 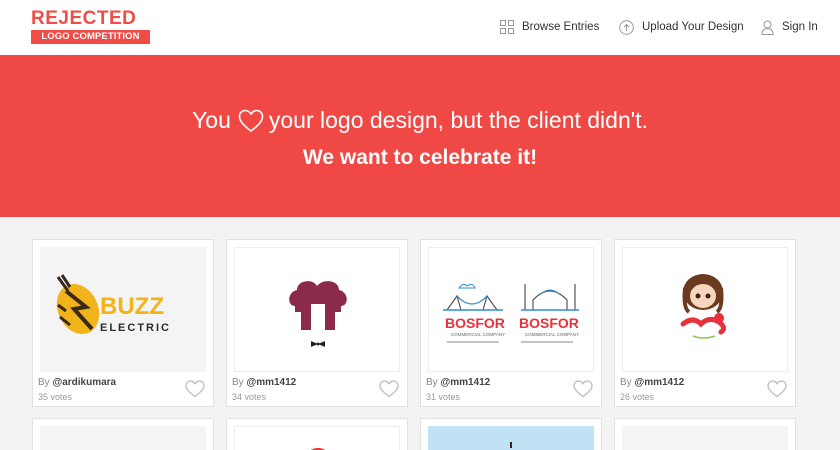 What do you see at coordinates (55, 397) in the screenshot?
I see `vote-count: 35 votes` at bounding box center [55, 397].